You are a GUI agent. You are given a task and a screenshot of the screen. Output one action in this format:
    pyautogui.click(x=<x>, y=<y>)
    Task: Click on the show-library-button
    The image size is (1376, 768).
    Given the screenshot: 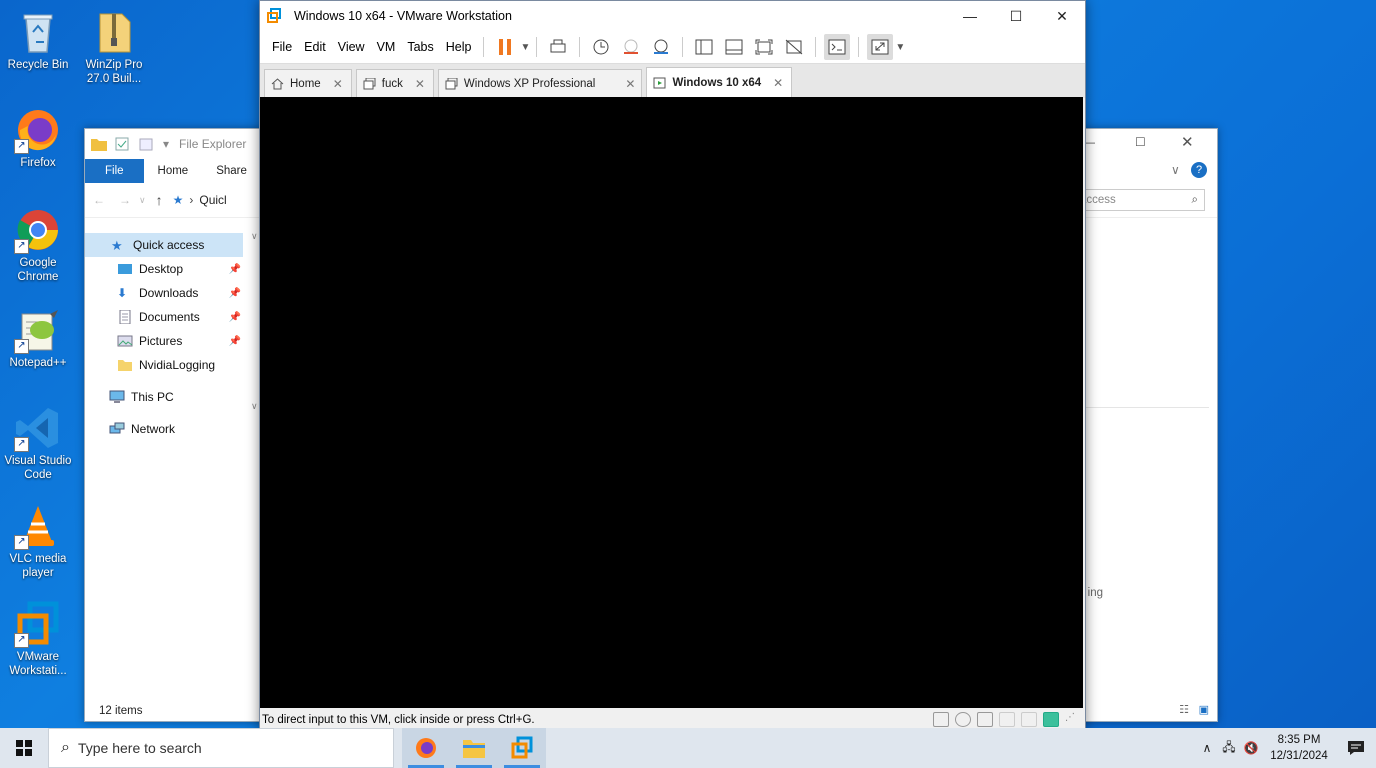 What is the action you would take?
    pyautogui.click(x=704, y=47)
    